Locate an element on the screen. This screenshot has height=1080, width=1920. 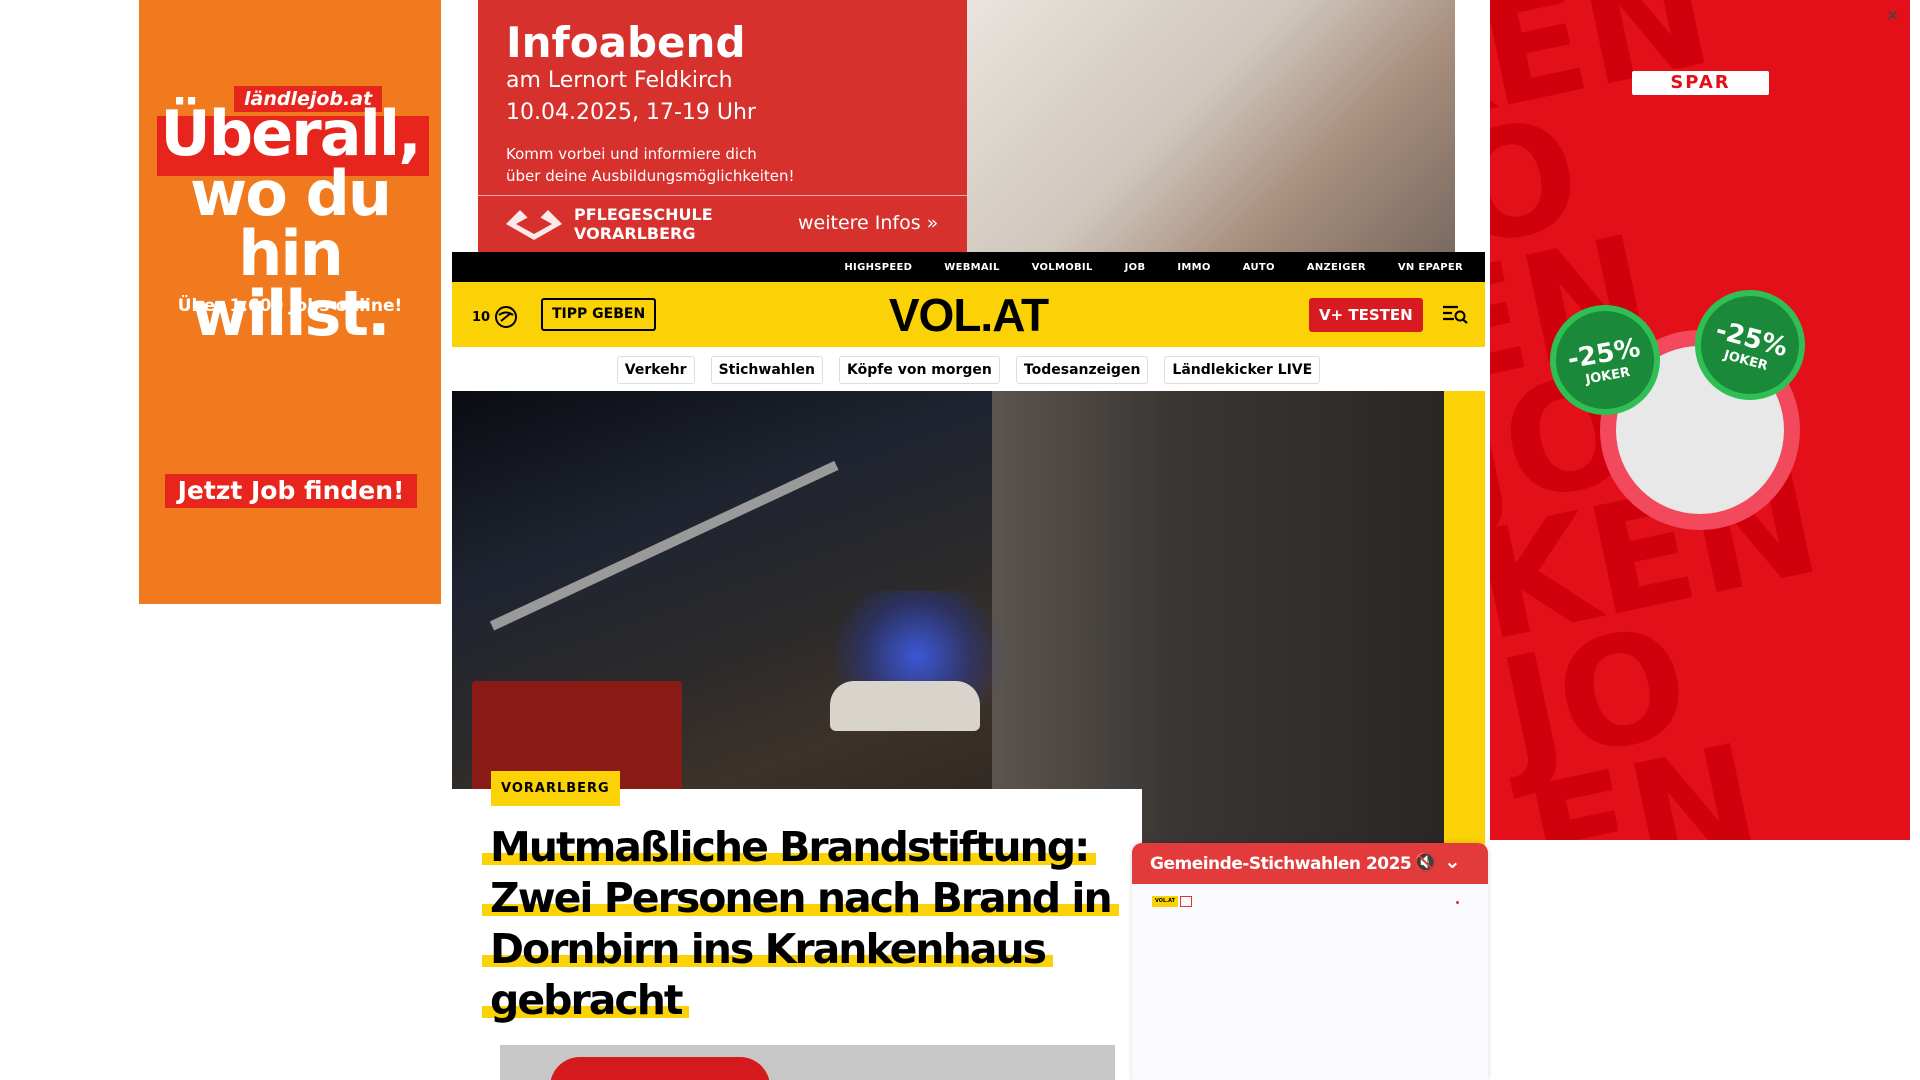
chevron-down-icon: ⌄ is located at coordinates (1452, 861).